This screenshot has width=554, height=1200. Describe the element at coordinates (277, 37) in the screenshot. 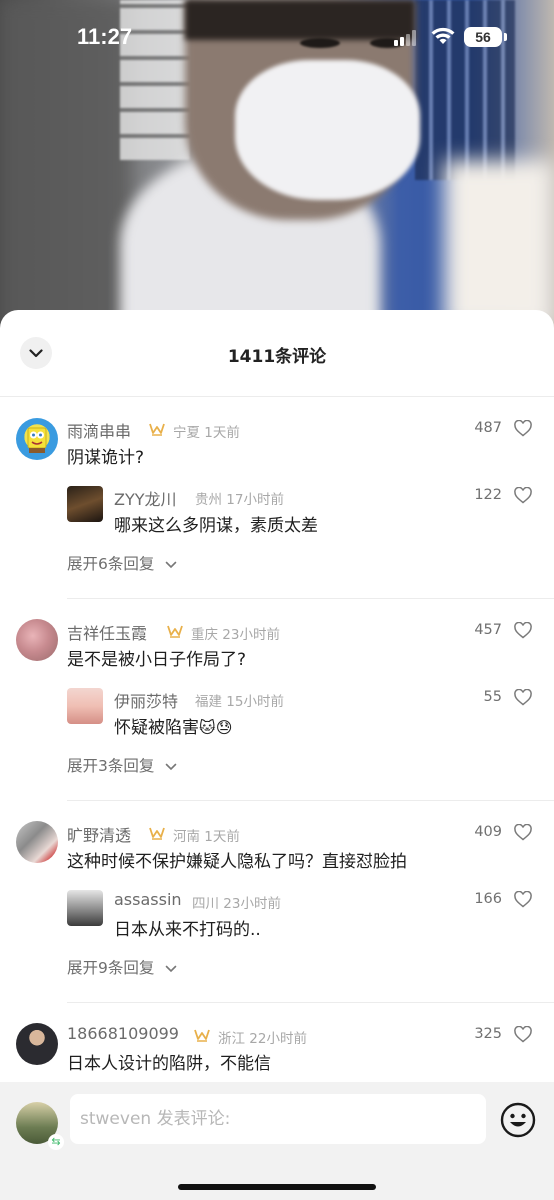

I see `status-bar: 11:27 56` at that location.